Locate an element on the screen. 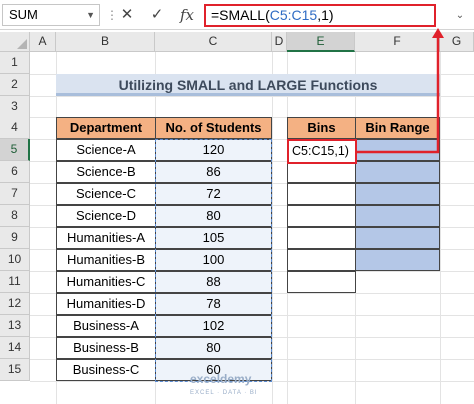  row-header-12: 12 is located at coordinates (15, 304).